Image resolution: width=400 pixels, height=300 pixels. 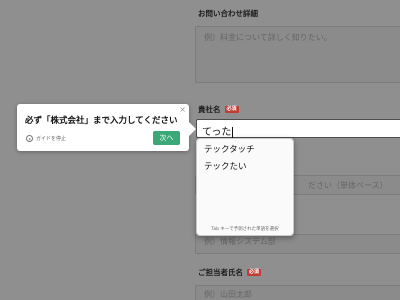 What do you see at coordinates (230, 272) in the screenshot?
I see `contact-name-label: ご担当者氏名 必須` at bounding box center [230, 272].